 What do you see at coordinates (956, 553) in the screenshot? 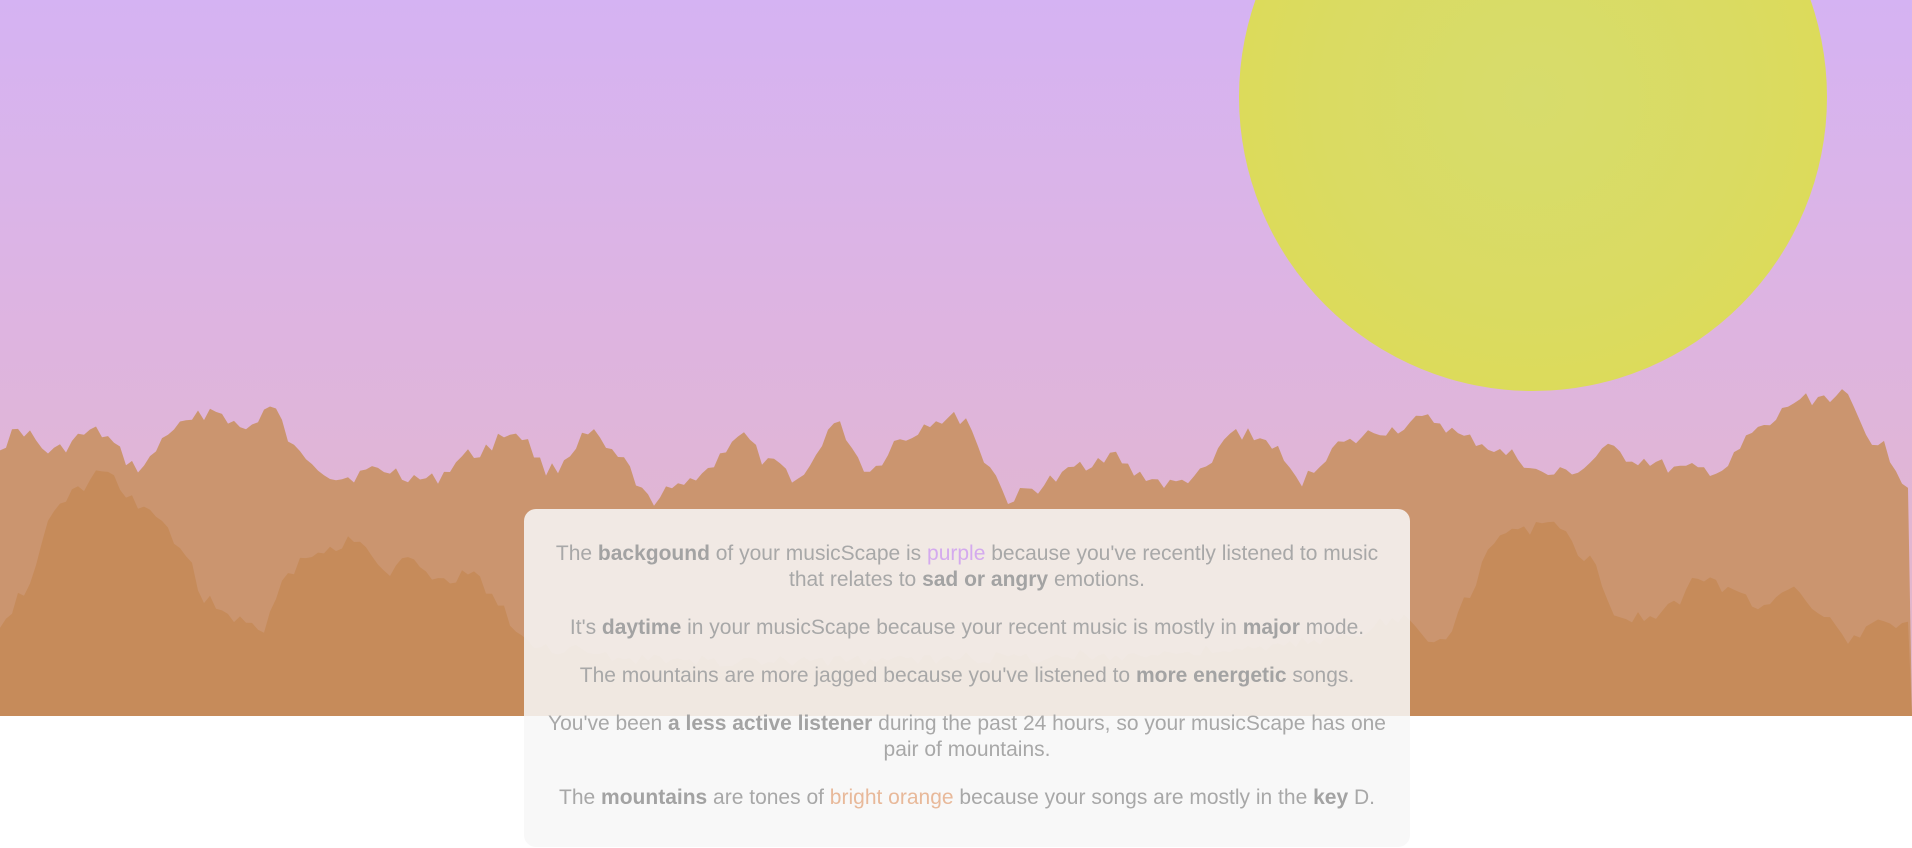
I see `background-color-word: purple` at bounding box center [956, 553].